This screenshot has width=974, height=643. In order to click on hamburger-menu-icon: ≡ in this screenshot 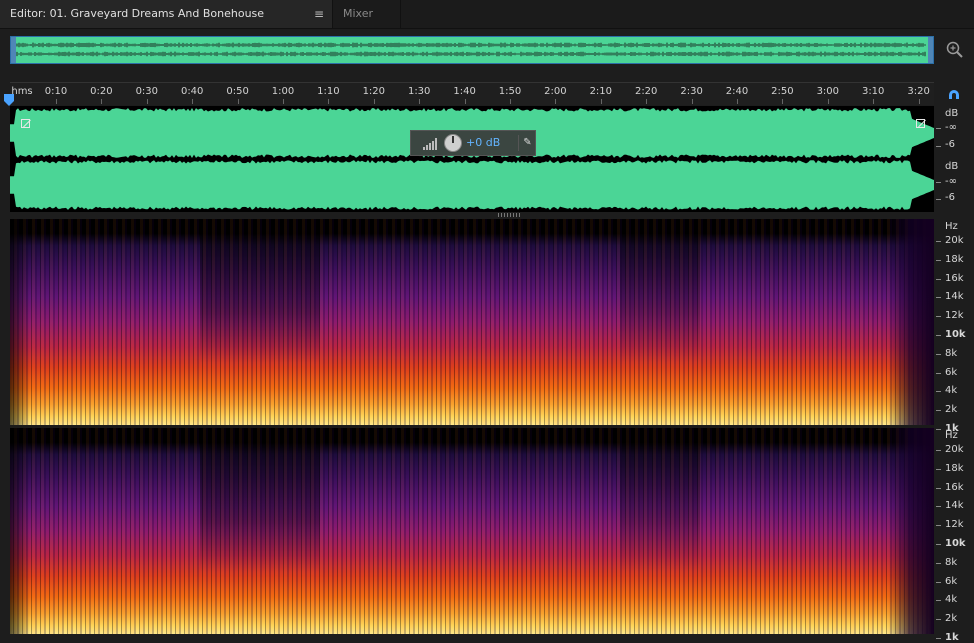, I will do `click(319, 14)`.